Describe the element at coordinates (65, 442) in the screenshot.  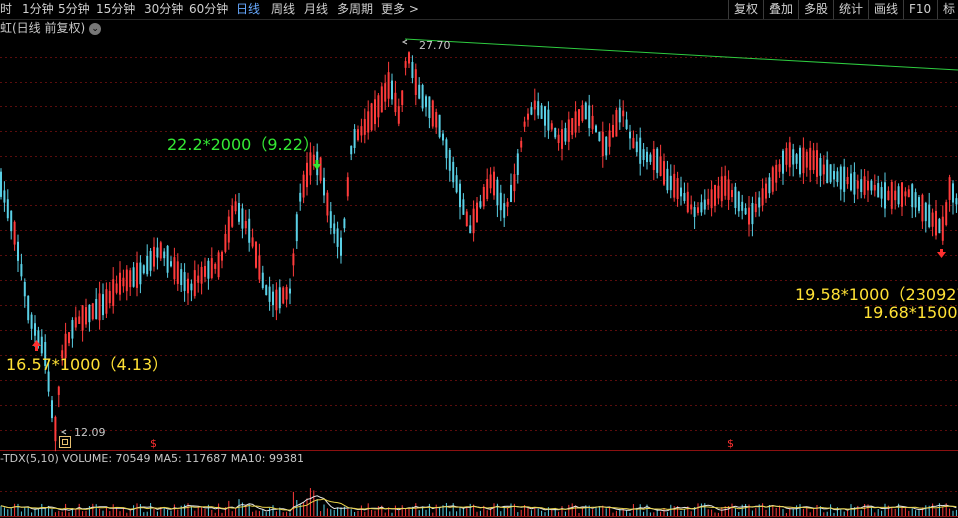
I see `low-marker-icon` at that location.